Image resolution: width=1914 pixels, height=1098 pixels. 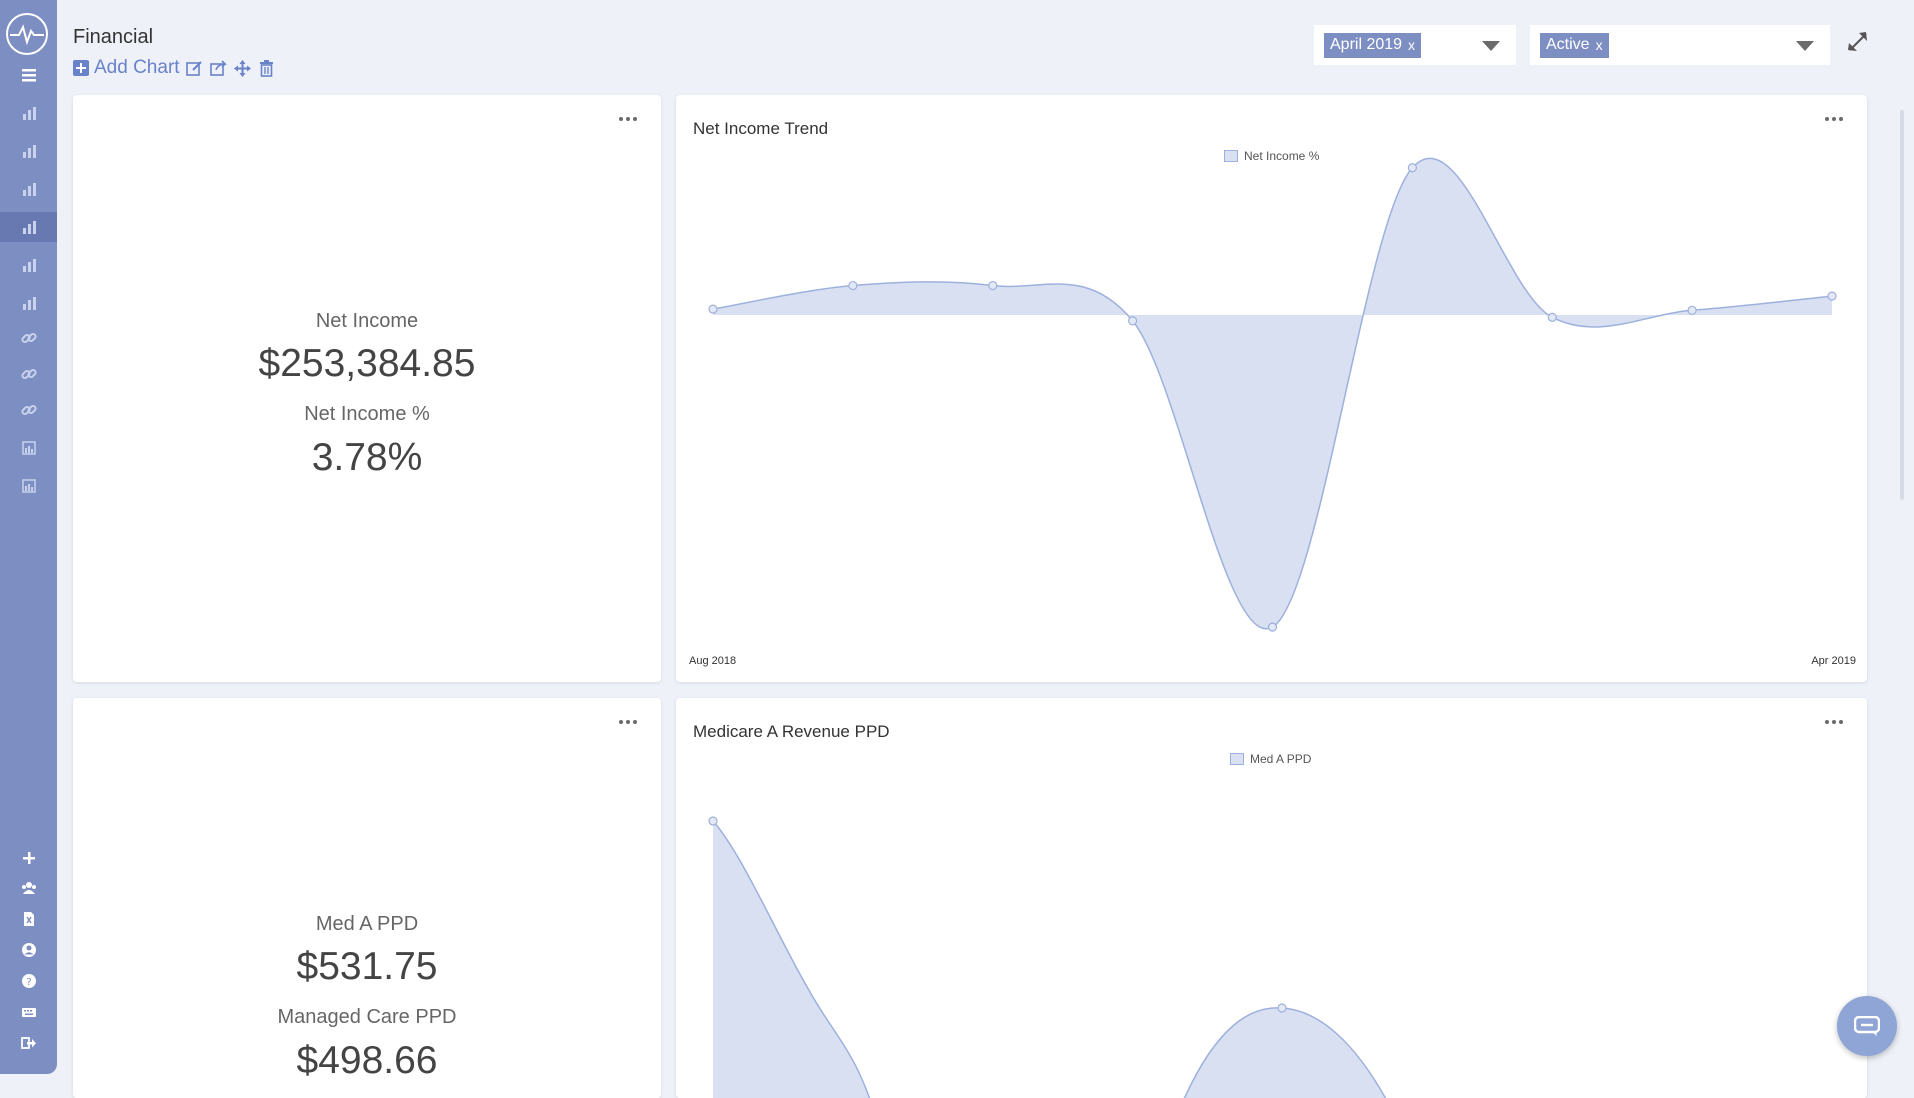 I want to click on series-area, so click(x=791, y=959).